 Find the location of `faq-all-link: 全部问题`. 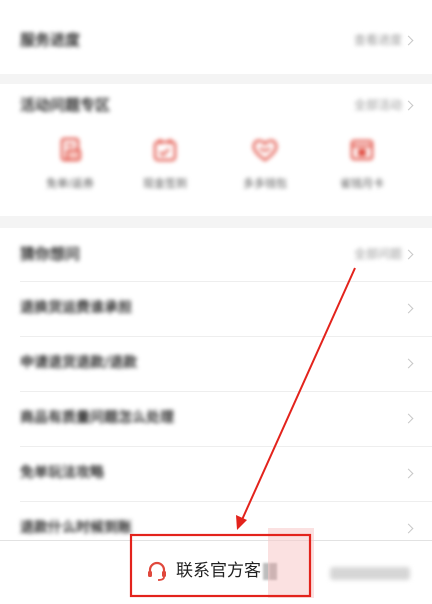

faq-all-link: 全部问题 is located at coordinates (378, 254).